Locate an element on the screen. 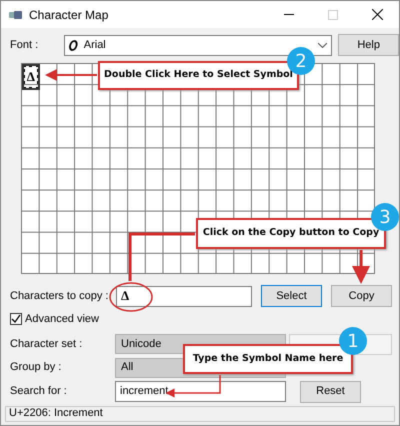  font-value: Arial is located at coordinates (95, 45).